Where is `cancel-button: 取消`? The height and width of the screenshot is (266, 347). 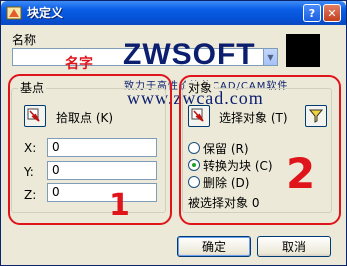
cancel-button: 取消 is located at coordinates (294, 246).